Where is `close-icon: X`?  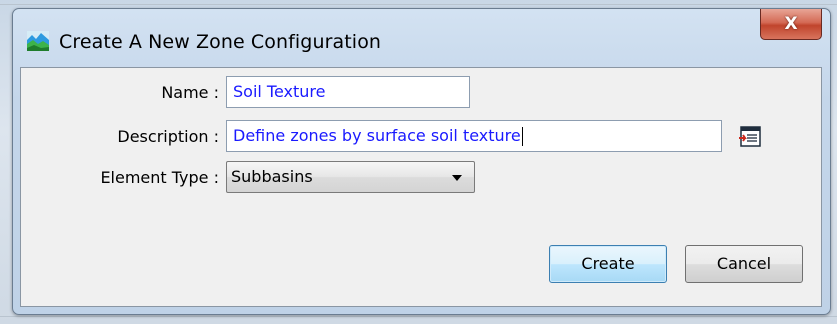 close-icon: X is located at coordinates (791, 24).